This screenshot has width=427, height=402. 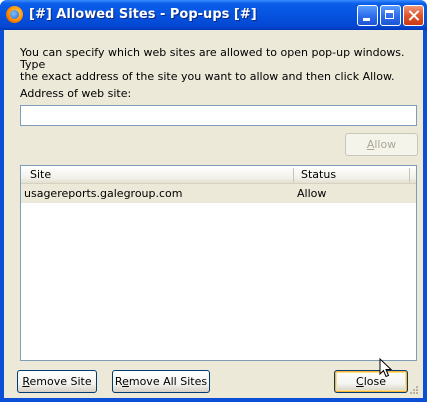 I want to click on column-header-status: Status, so click(x=318, y=174).